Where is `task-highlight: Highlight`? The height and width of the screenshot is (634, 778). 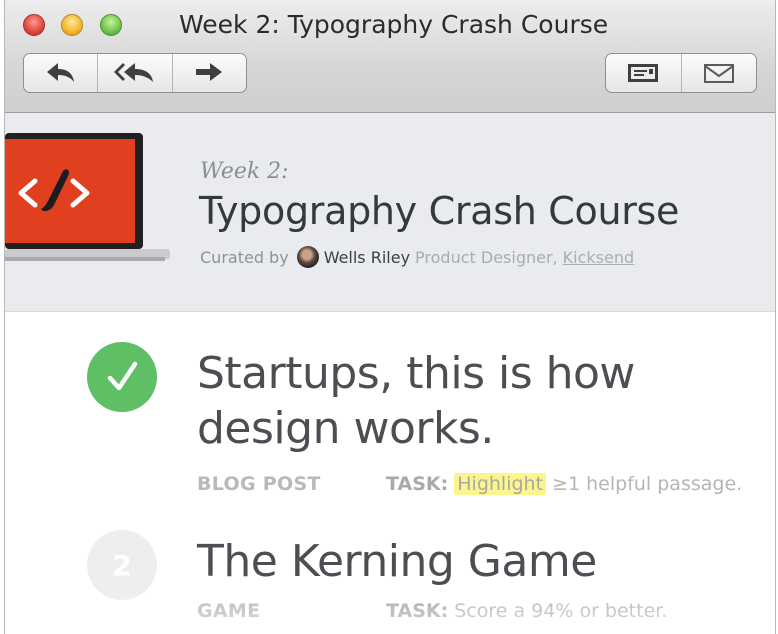 task-highlight: Highlight is located at coordinates (500, 484).